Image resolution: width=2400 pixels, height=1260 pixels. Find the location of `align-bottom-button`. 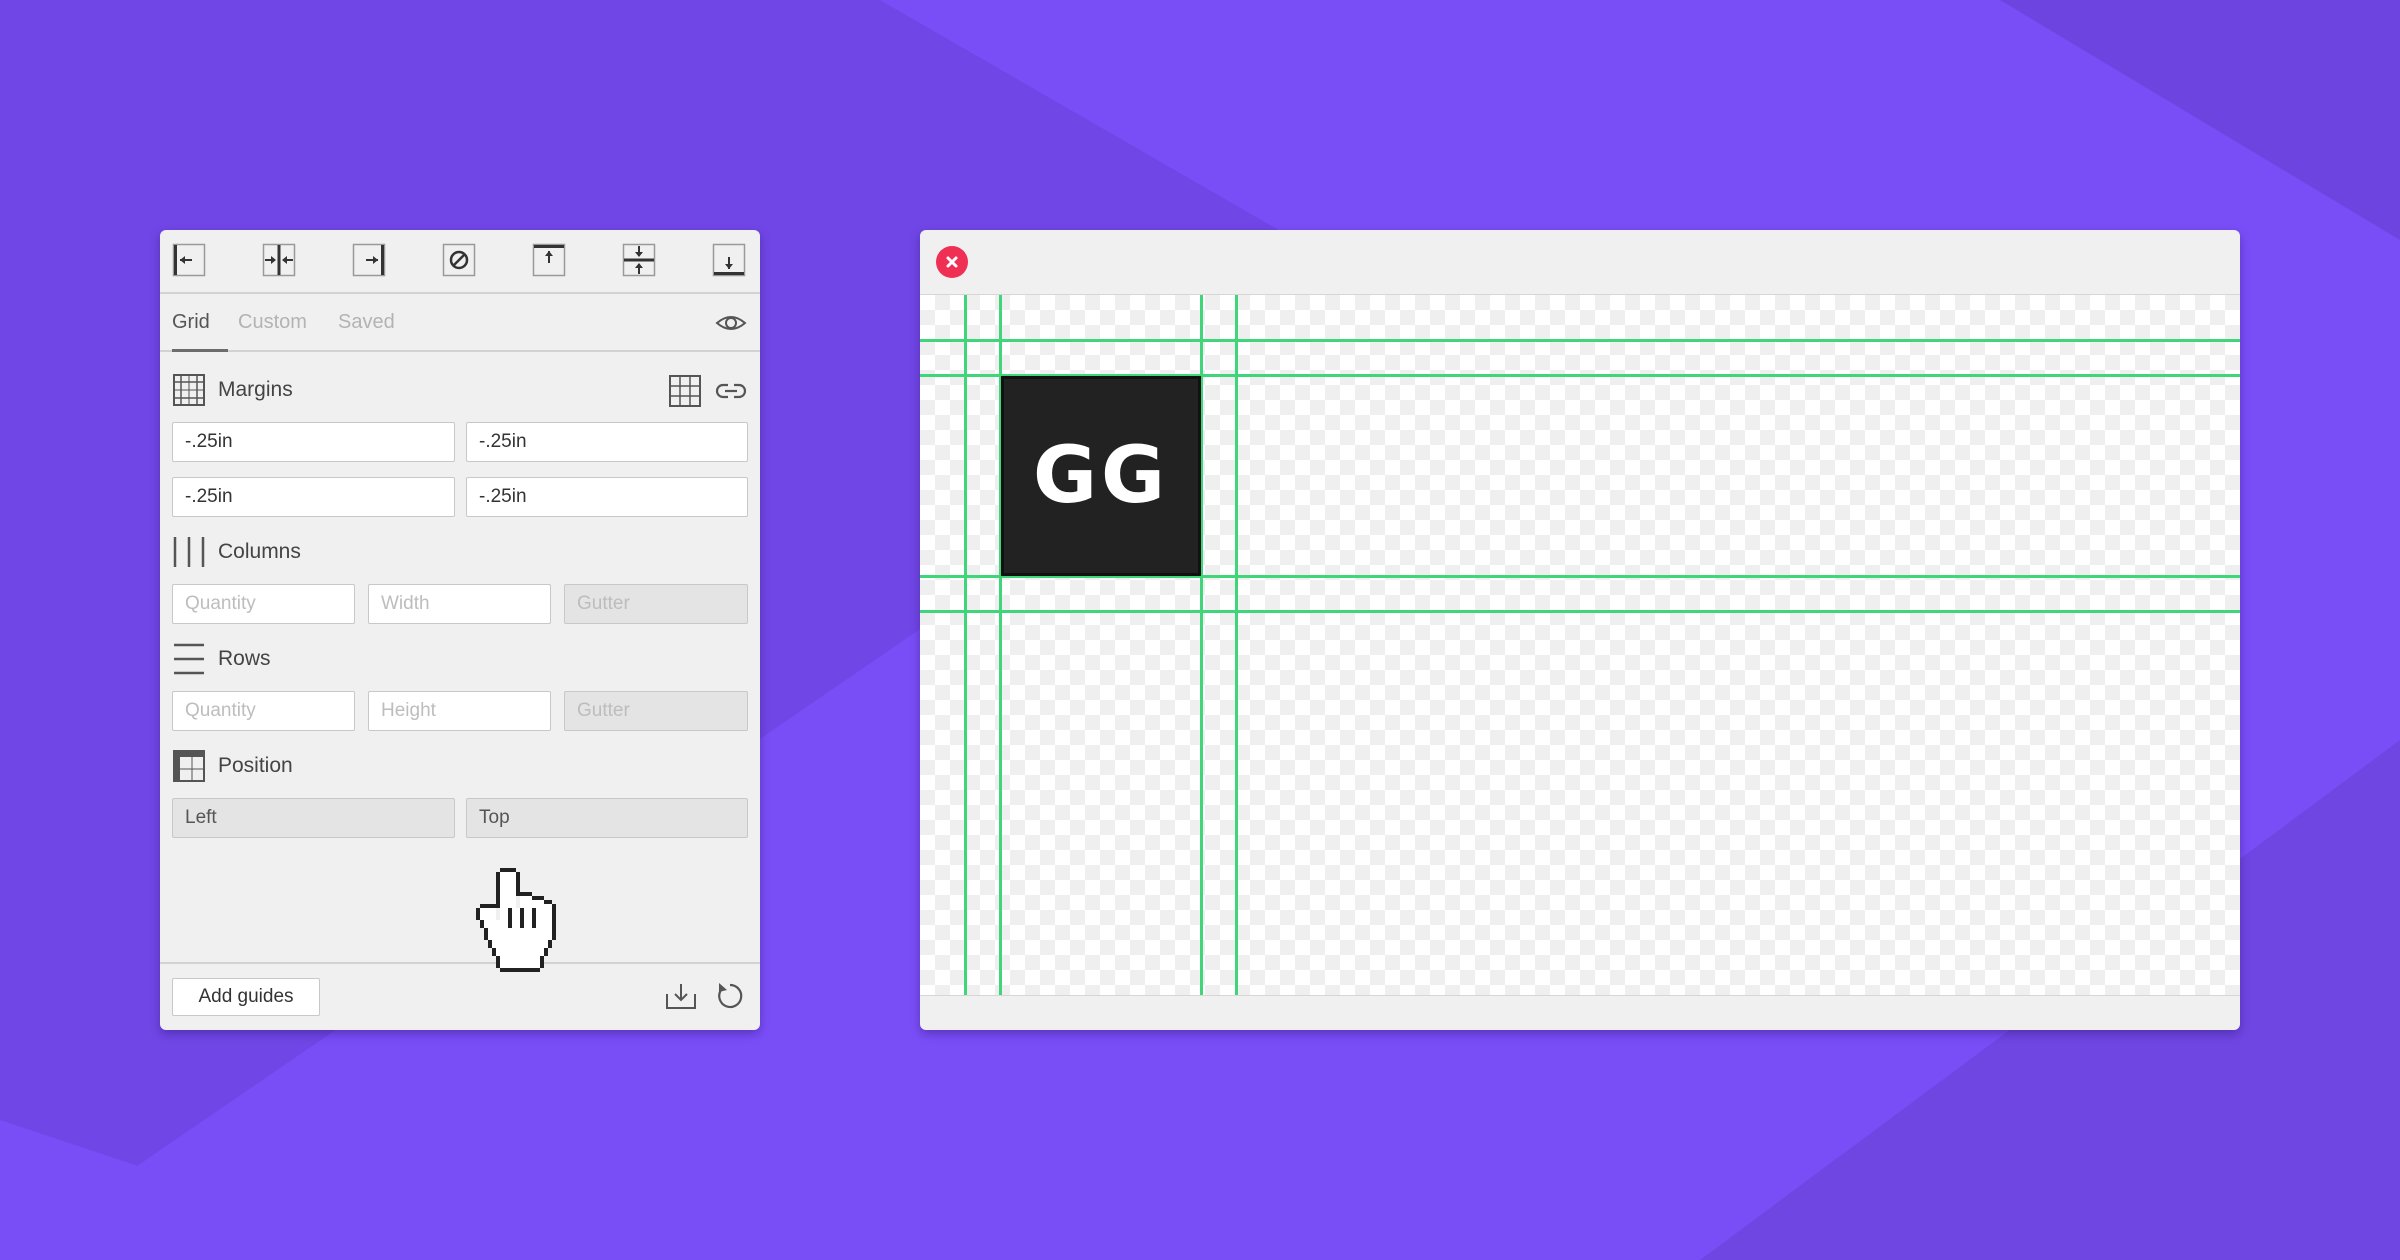

align-bottom-button is located at coordinates (729, 260).